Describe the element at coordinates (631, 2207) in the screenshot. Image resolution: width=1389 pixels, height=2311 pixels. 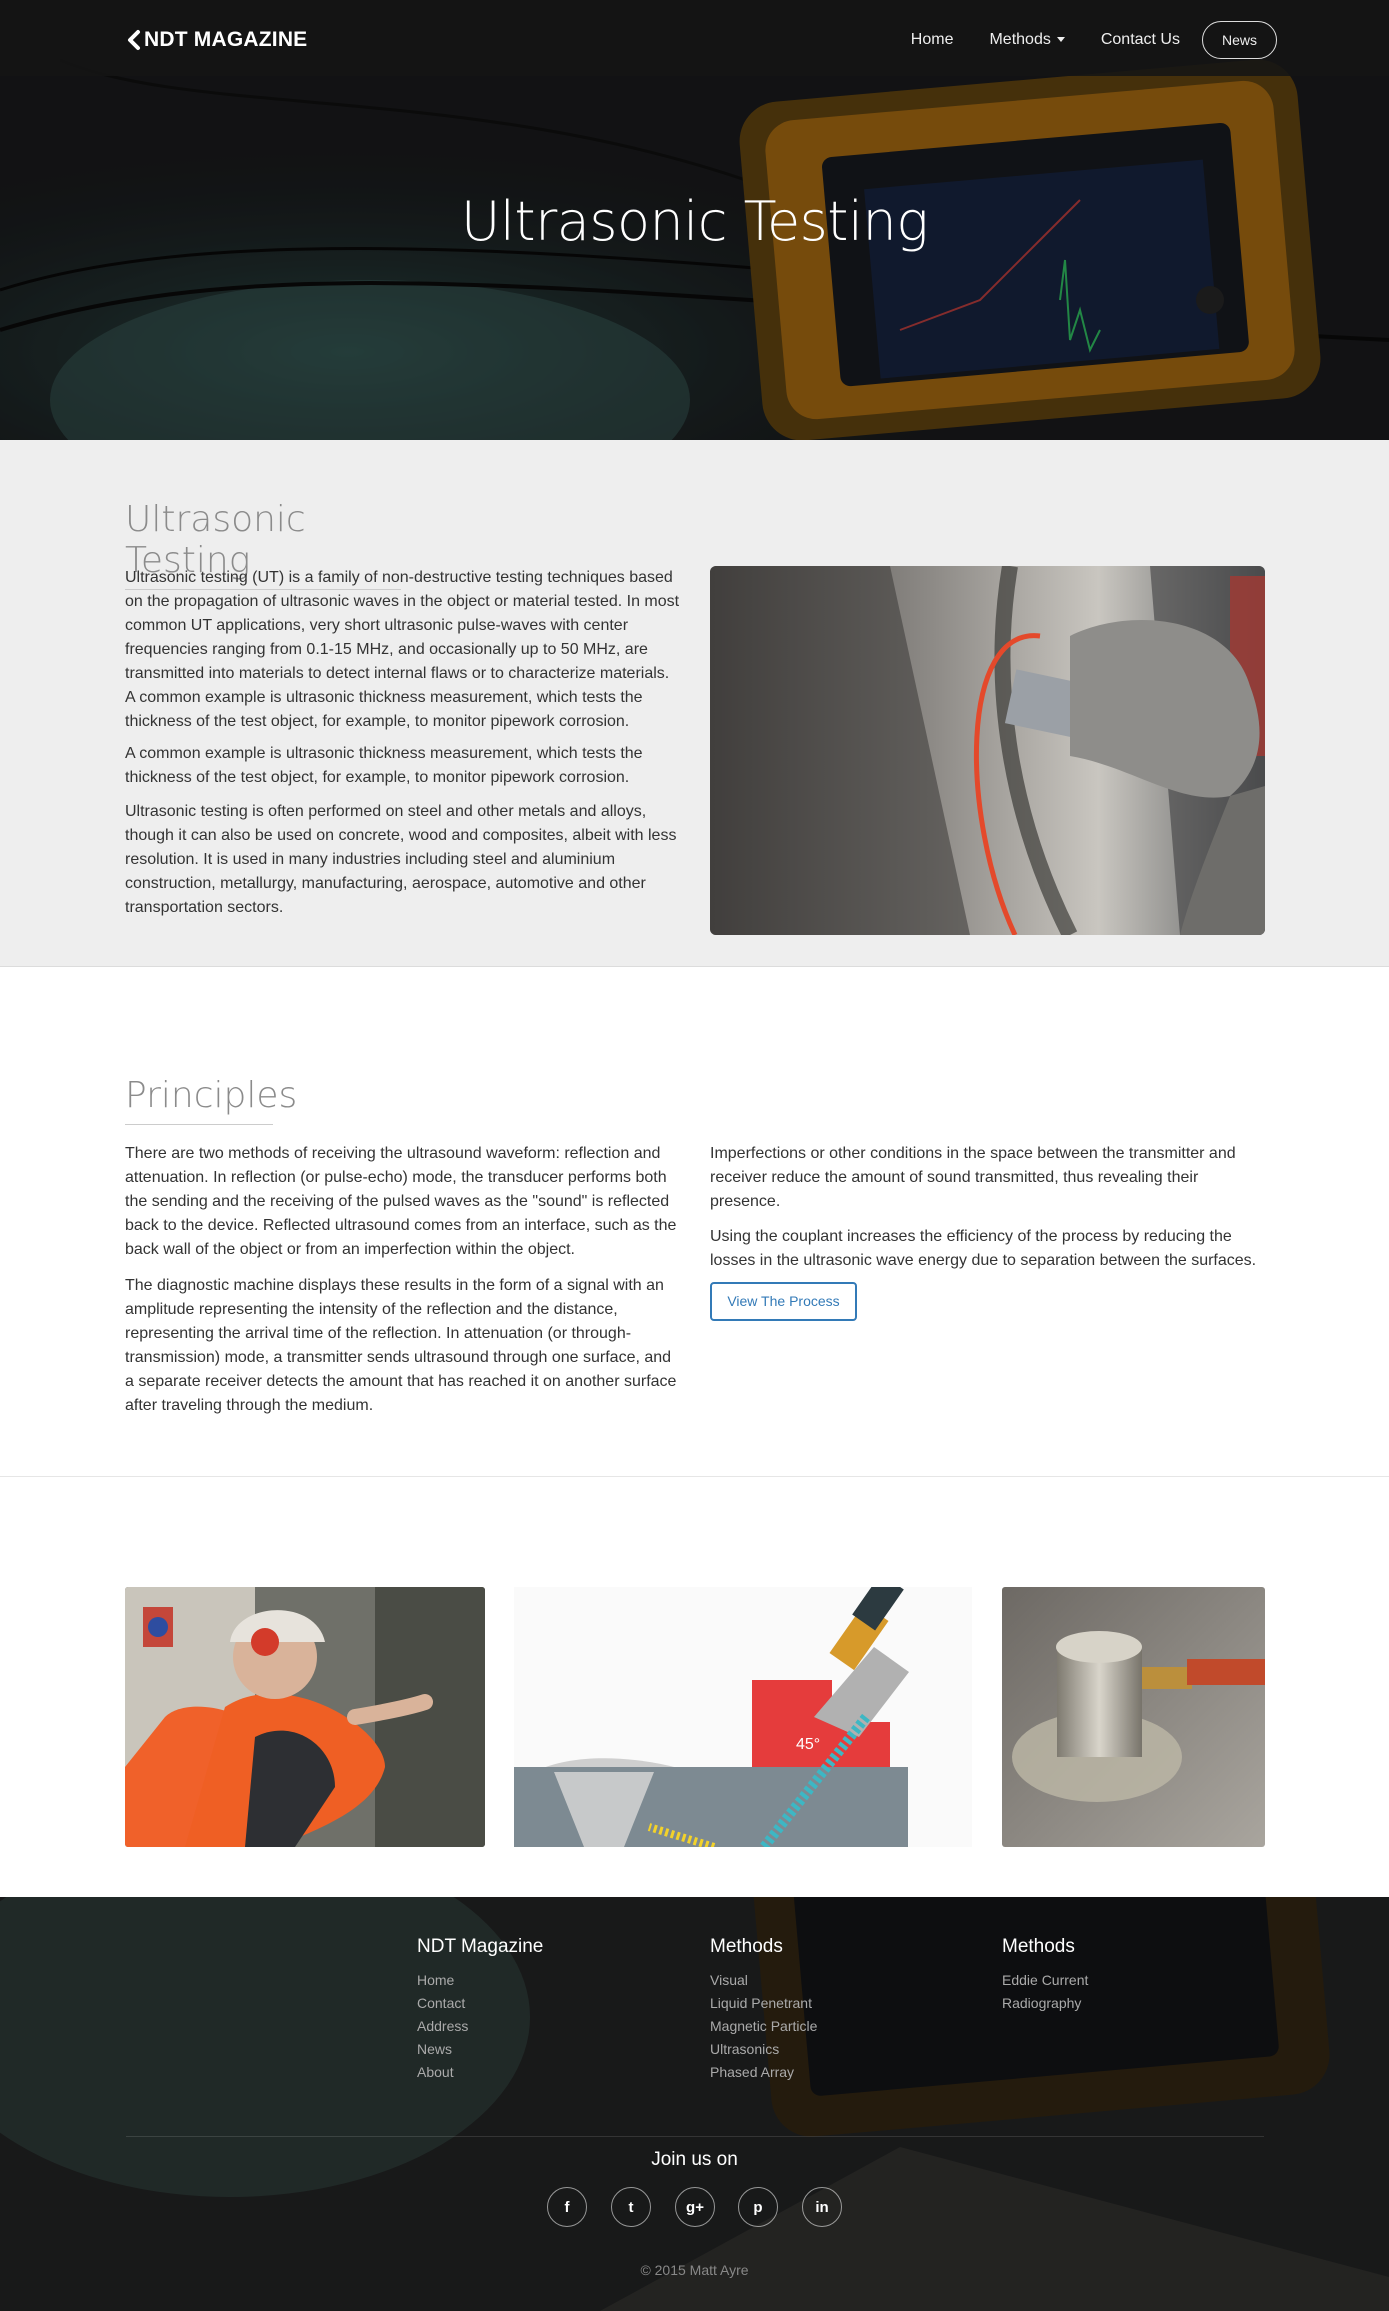
I see `twitter-icon: t` at that location.